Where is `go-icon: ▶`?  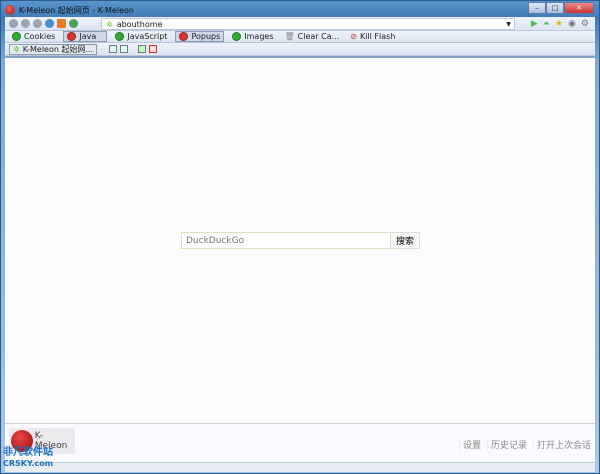 go-icon: ▶ is located at coordinates (534, 24).